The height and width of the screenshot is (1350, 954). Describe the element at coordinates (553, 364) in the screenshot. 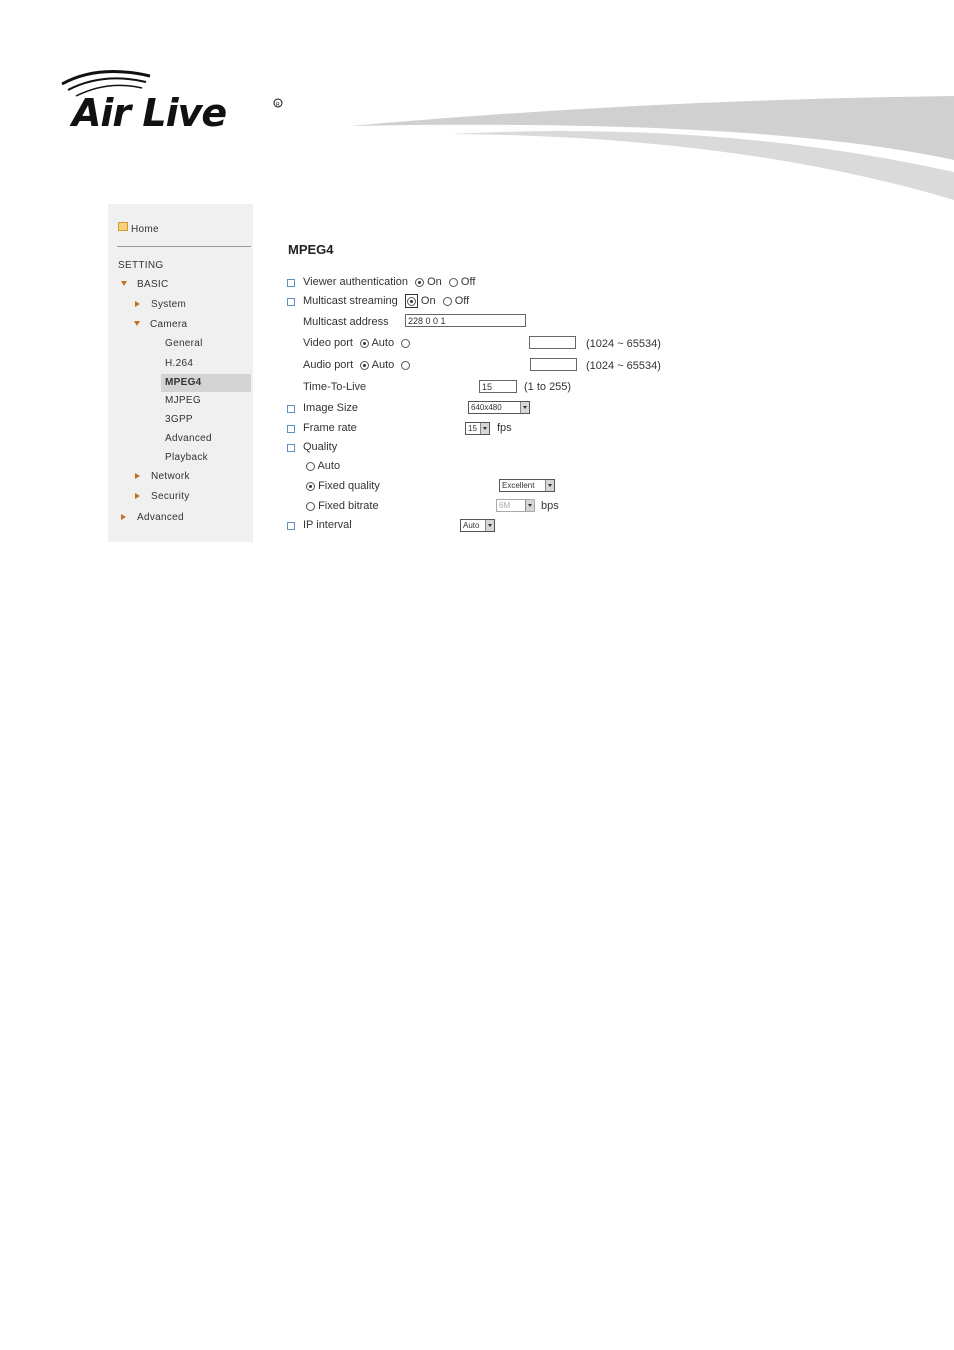

I see `audio-port-input` at that location.